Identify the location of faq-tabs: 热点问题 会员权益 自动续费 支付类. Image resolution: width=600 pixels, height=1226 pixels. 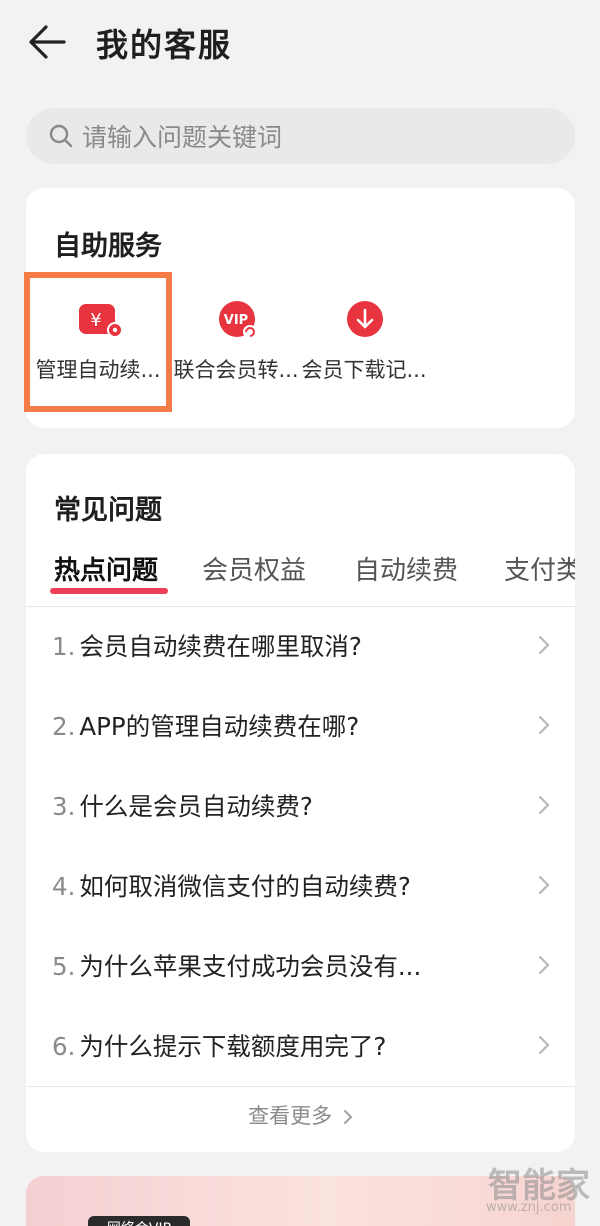
(312, 574).